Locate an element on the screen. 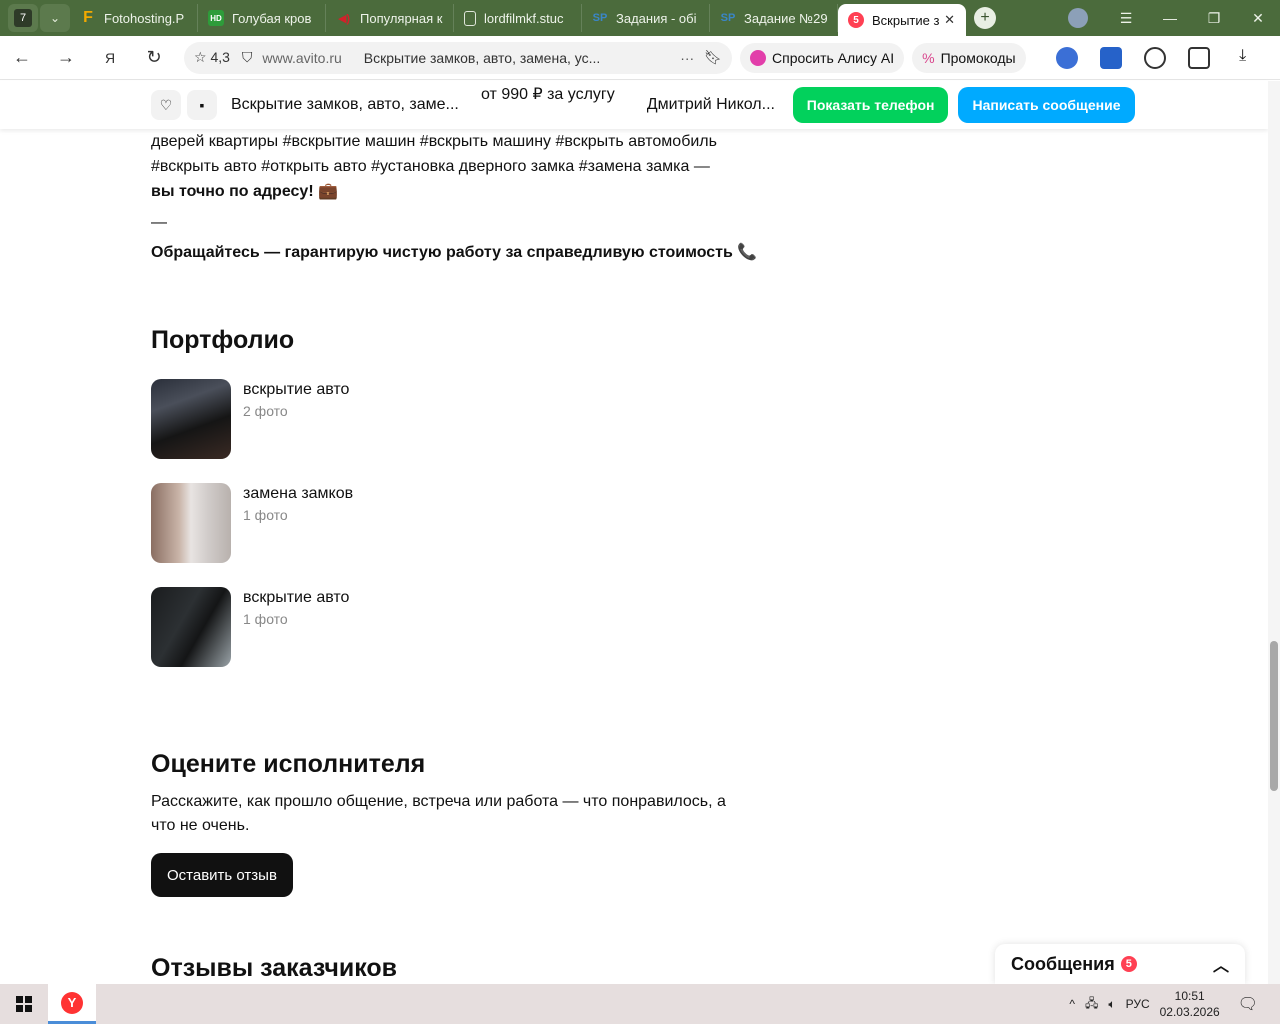 The width and height of the screenshot is (1280, 1024). ask-alice-label: Спросить Алису AI is located at coordinates (833, 57).